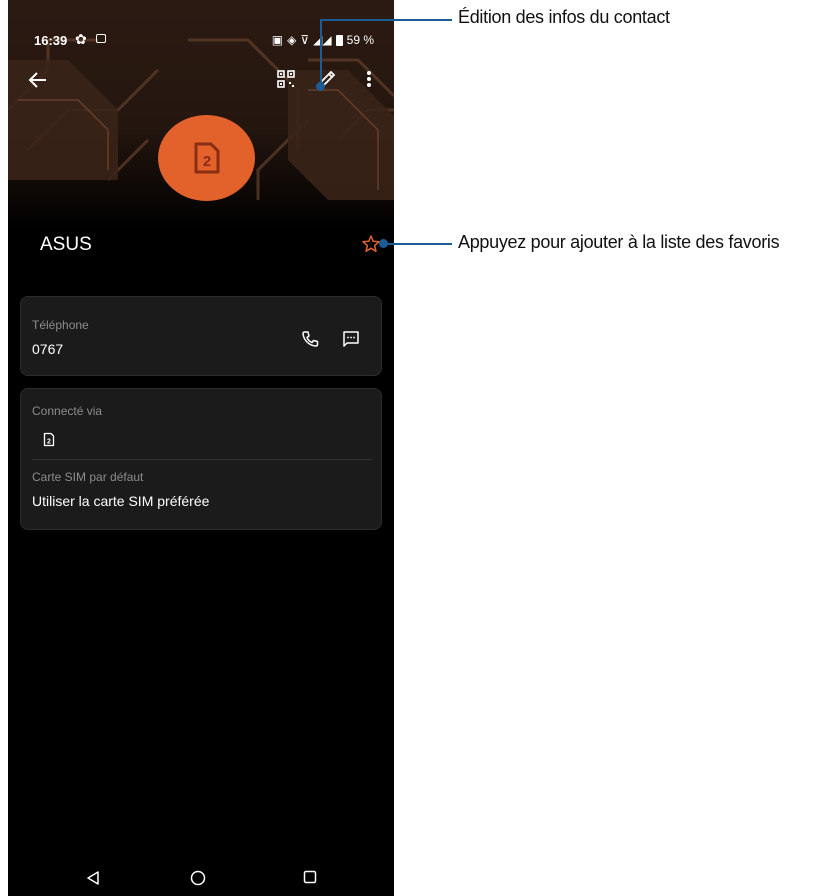 The height and width of the screenshot is (896, 828). I want to click on sim-2-icon: 2, so click(206, 158).